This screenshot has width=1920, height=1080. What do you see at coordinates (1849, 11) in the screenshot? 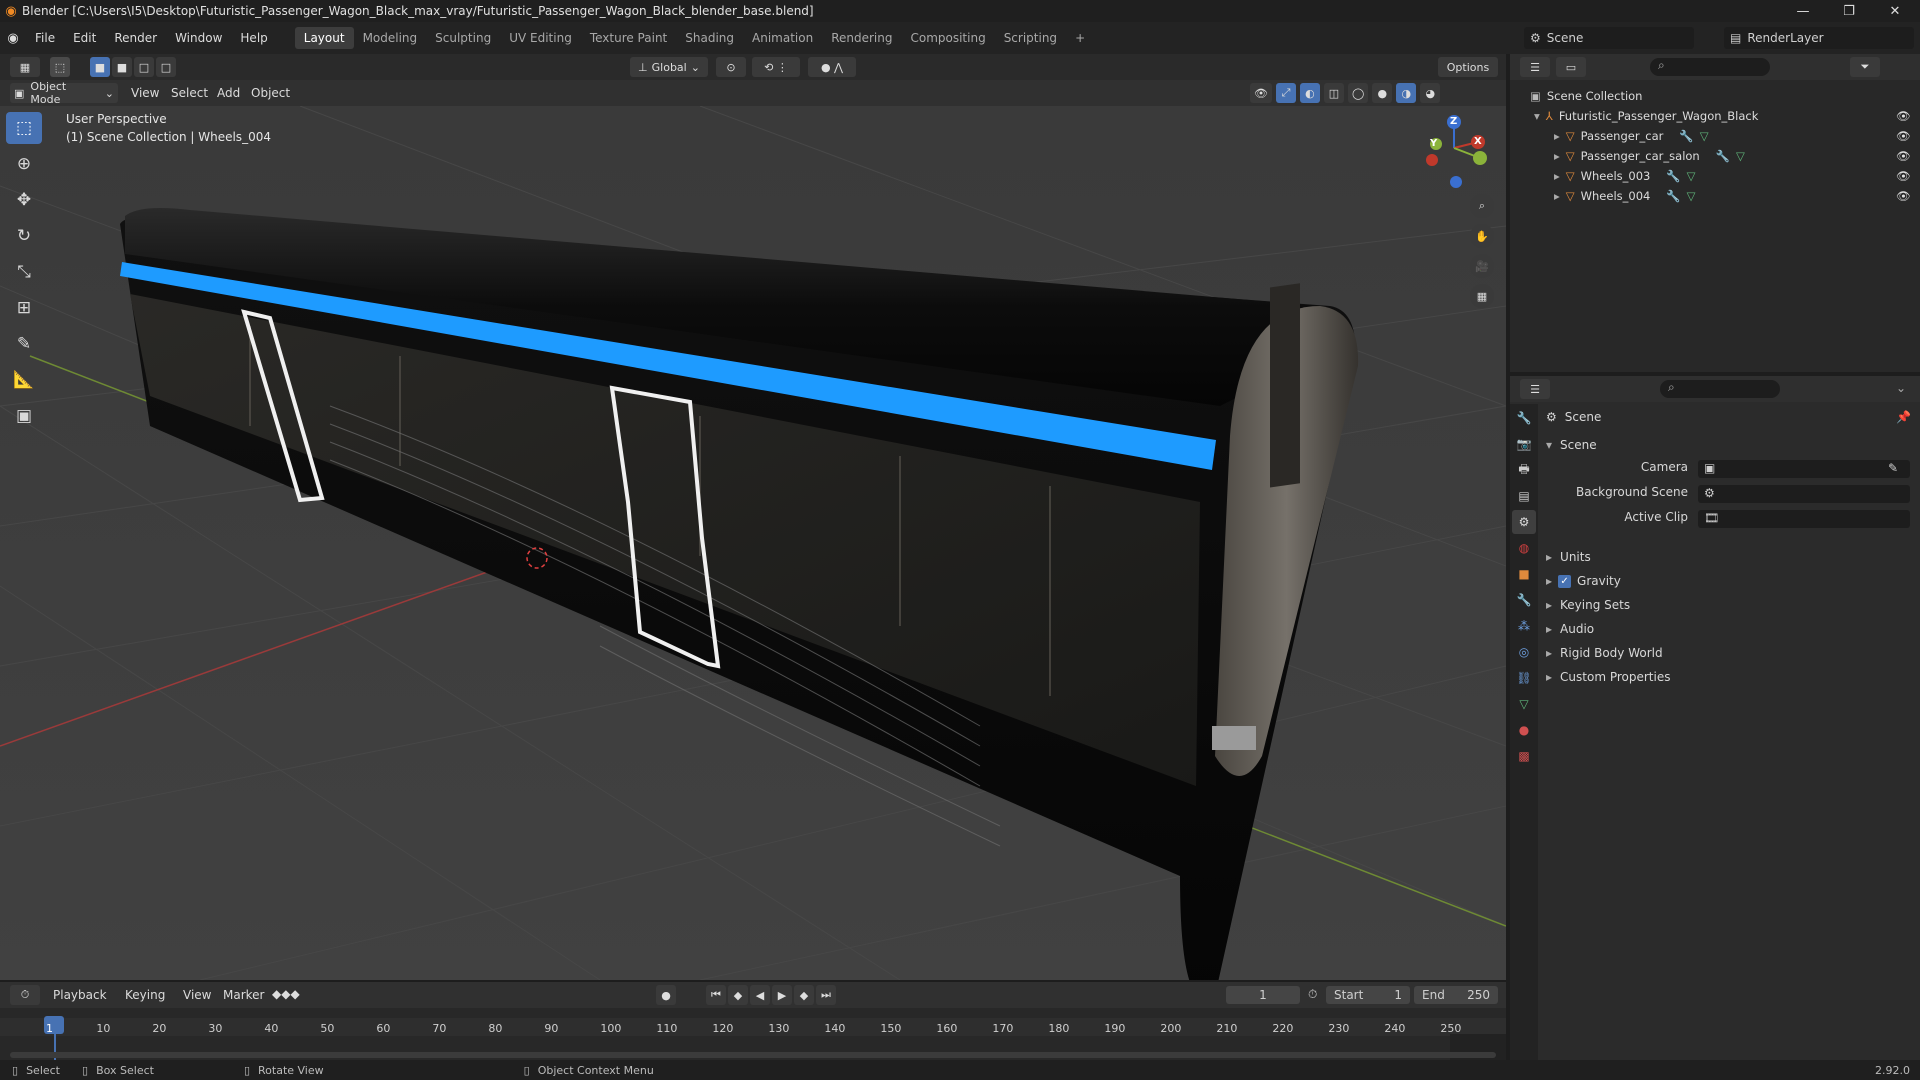
I see `maximize-button: ❐` at bounding box center [1849, 11].